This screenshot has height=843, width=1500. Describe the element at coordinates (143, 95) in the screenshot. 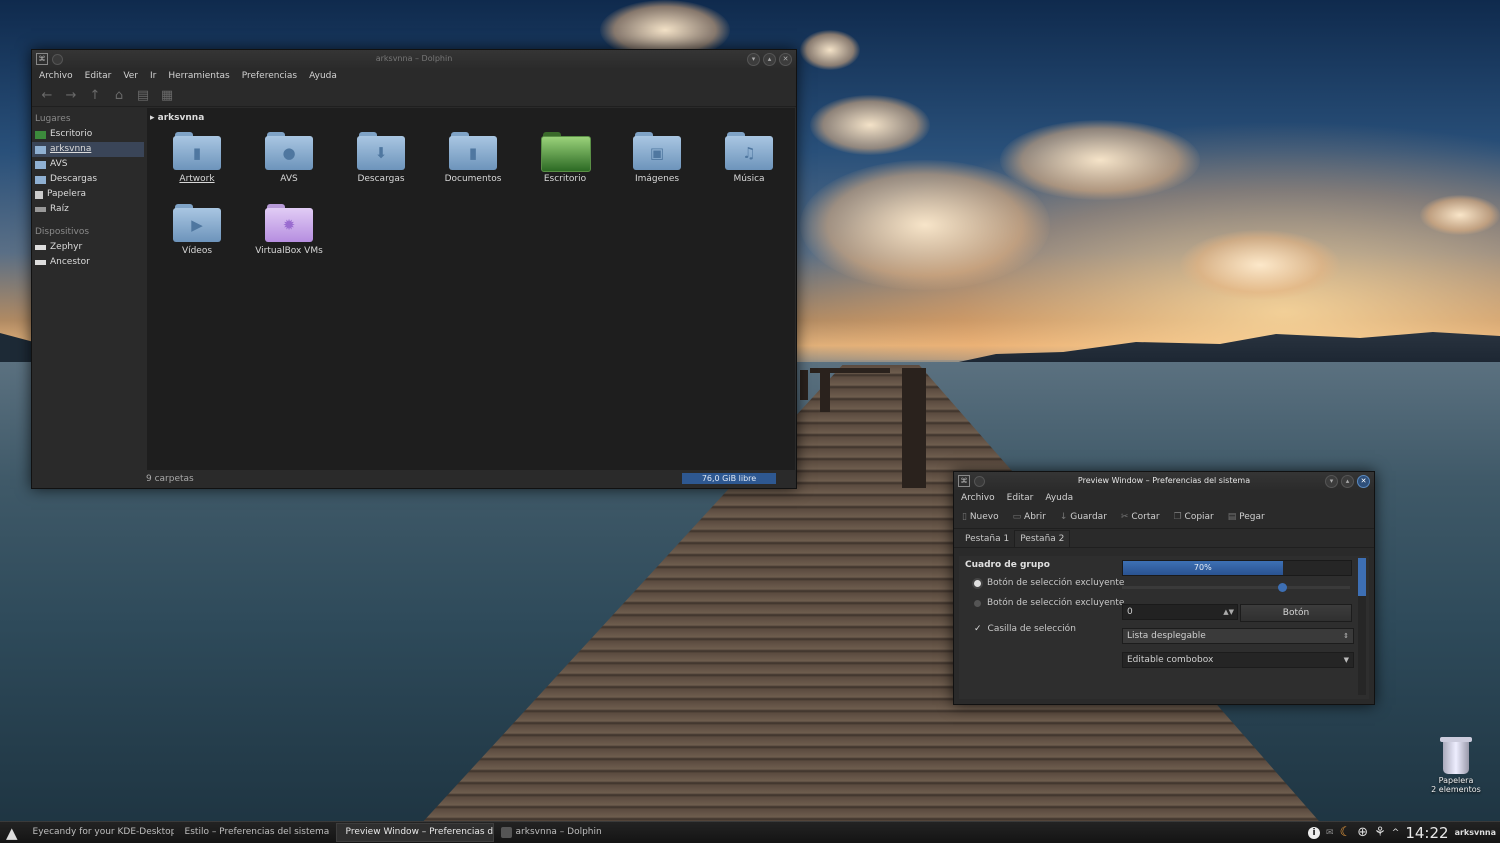

I see `split-view-icon: ▤` at that location.